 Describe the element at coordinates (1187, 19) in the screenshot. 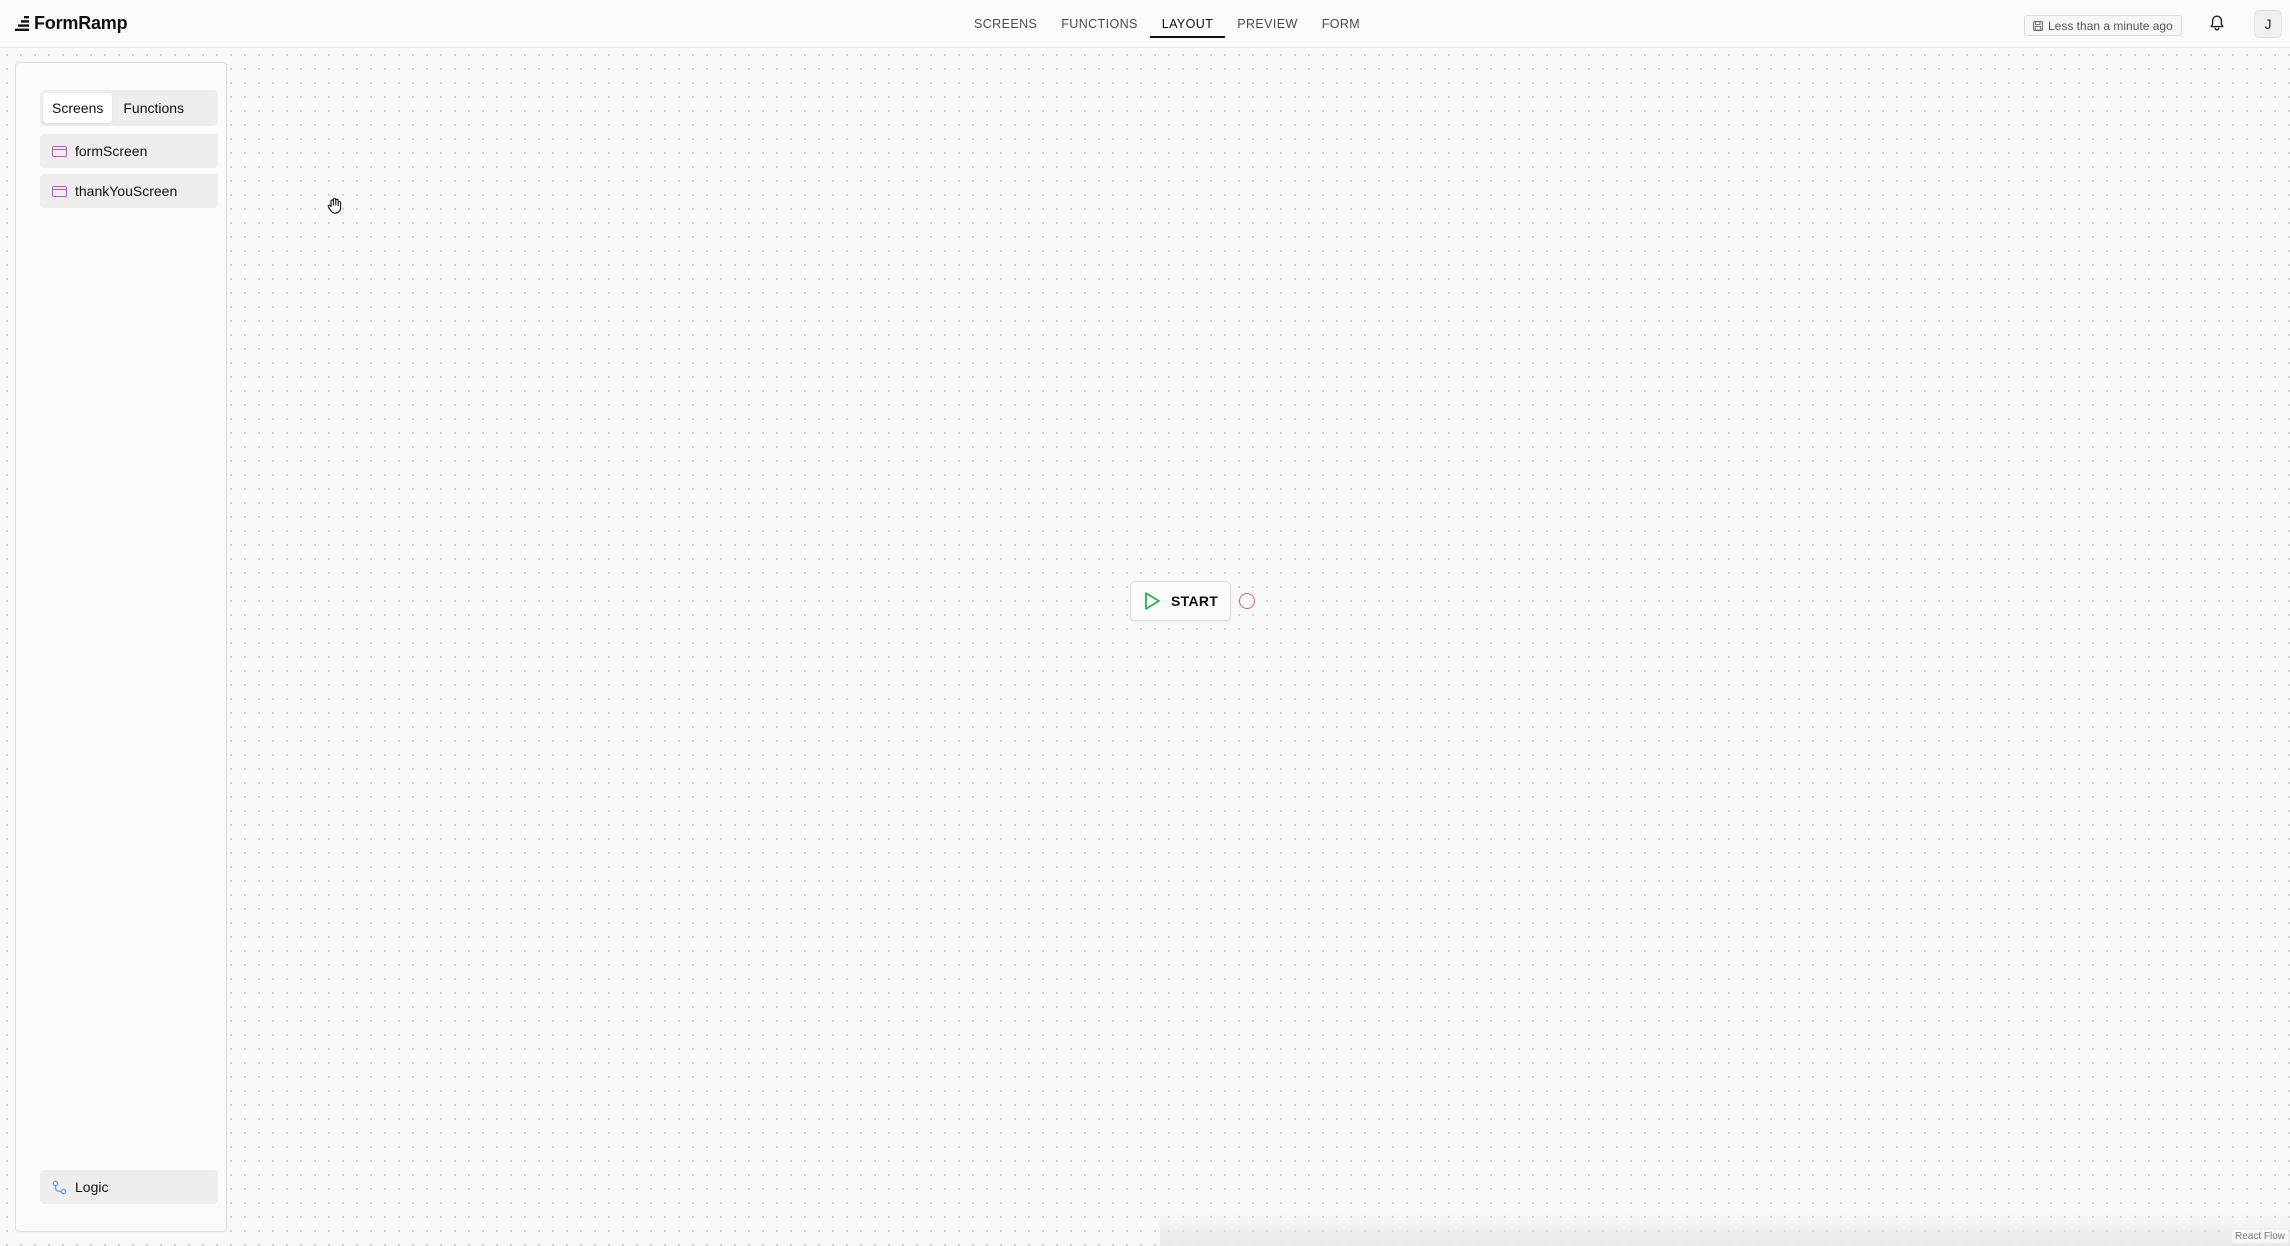

I see `nav-layout: LAYOUT` at that location.